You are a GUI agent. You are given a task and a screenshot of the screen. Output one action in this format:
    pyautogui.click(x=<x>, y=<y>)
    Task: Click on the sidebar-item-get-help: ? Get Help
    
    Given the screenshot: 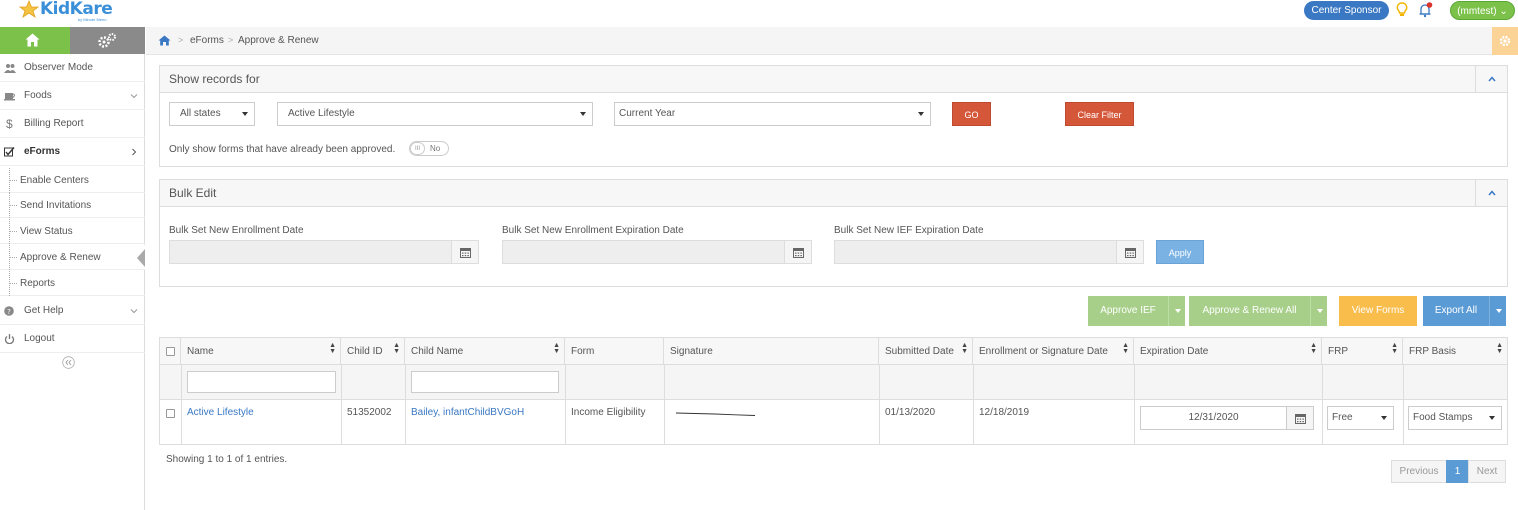 What is the action you would take?
    pyautogui.click(x=72, y=311)
    